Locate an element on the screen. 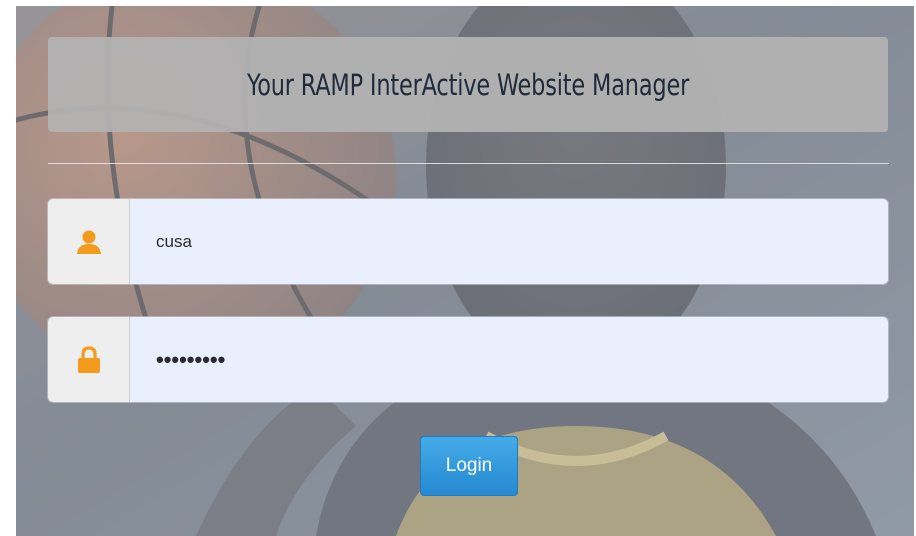 The height and width of the screenshot is (536, 916). username-field: cusa is located at coordinates (509, 241).